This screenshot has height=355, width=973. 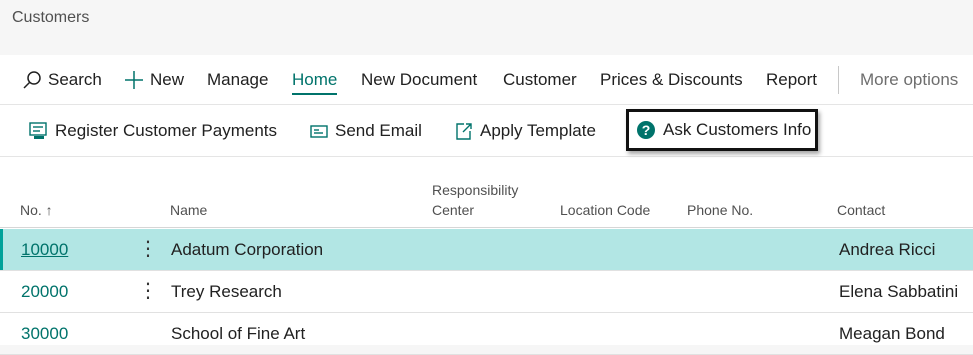 What do you see at coordinates (861, 210) in the screenshot?
I see `column-header-contact: Contact` at bounding box center [861, 210].